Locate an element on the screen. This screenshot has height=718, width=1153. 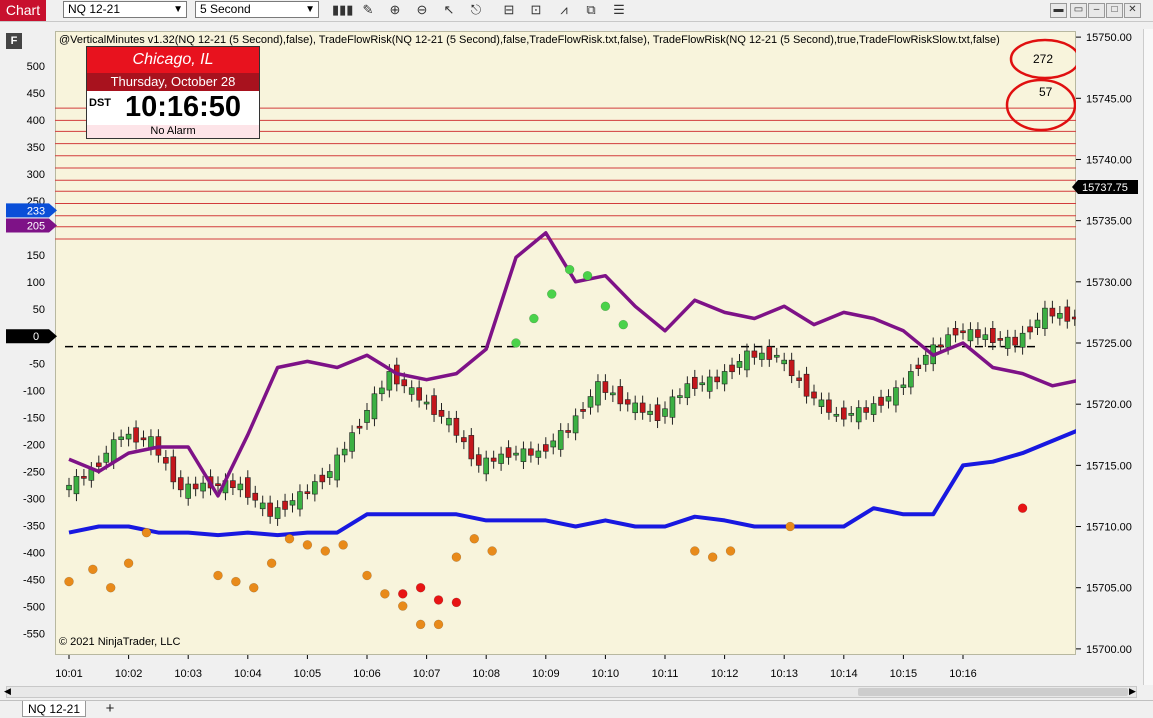
flow-marker-label: 233 is located at coordinates (36, 211).